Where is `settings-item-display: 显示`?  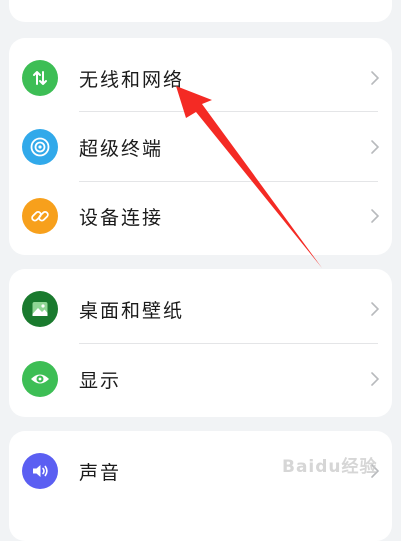
settings-item-display: 显示 is located at coordinates (200, 379).